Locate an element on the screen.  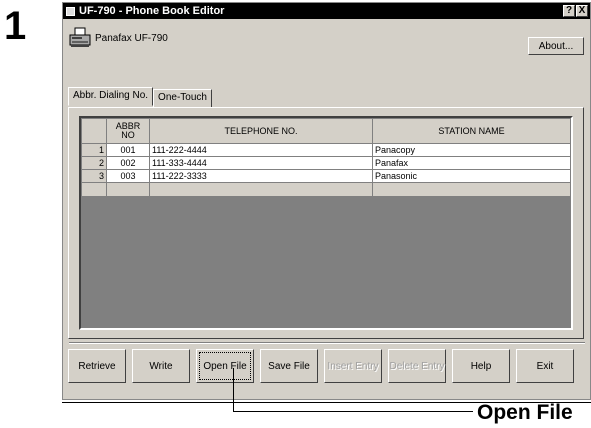
table-header-row: ABBR NO TELEPHONE NO. STATION NAME is located at coordinates (326, 131).